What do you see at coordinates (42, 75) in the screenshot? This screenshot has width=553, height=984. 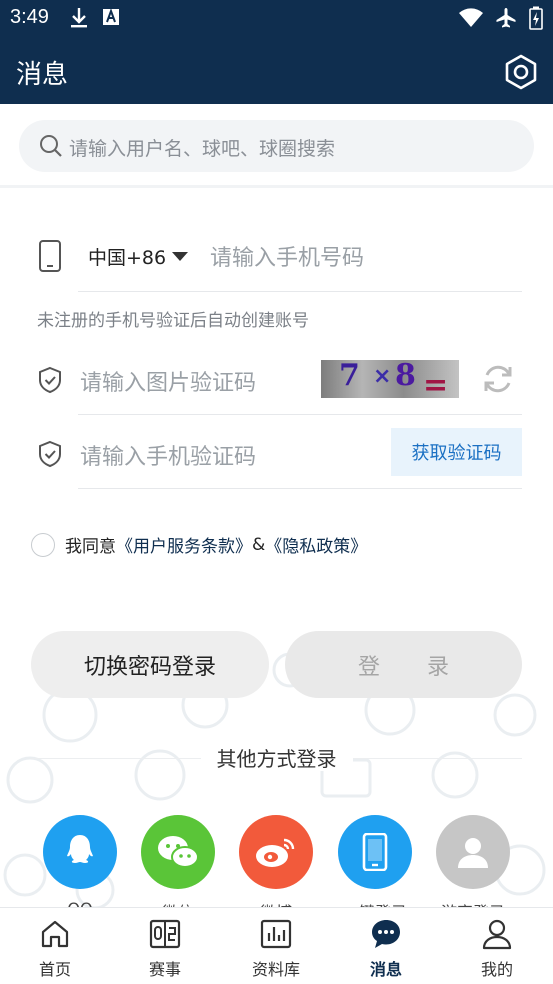 I see `page-title: 消息` at bounding box center [42, 75].